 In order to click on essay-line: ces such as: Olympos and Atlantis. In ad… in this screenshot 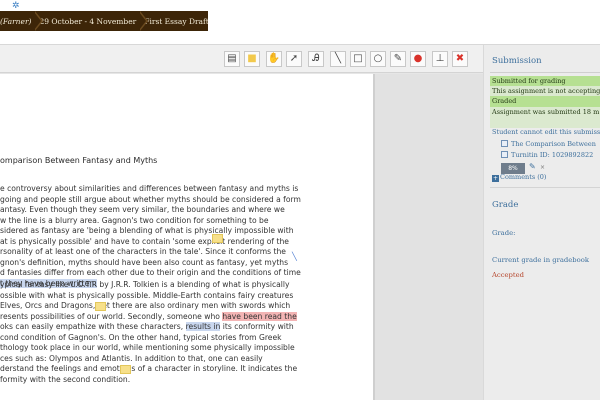, I will do `click(131, 358)`.